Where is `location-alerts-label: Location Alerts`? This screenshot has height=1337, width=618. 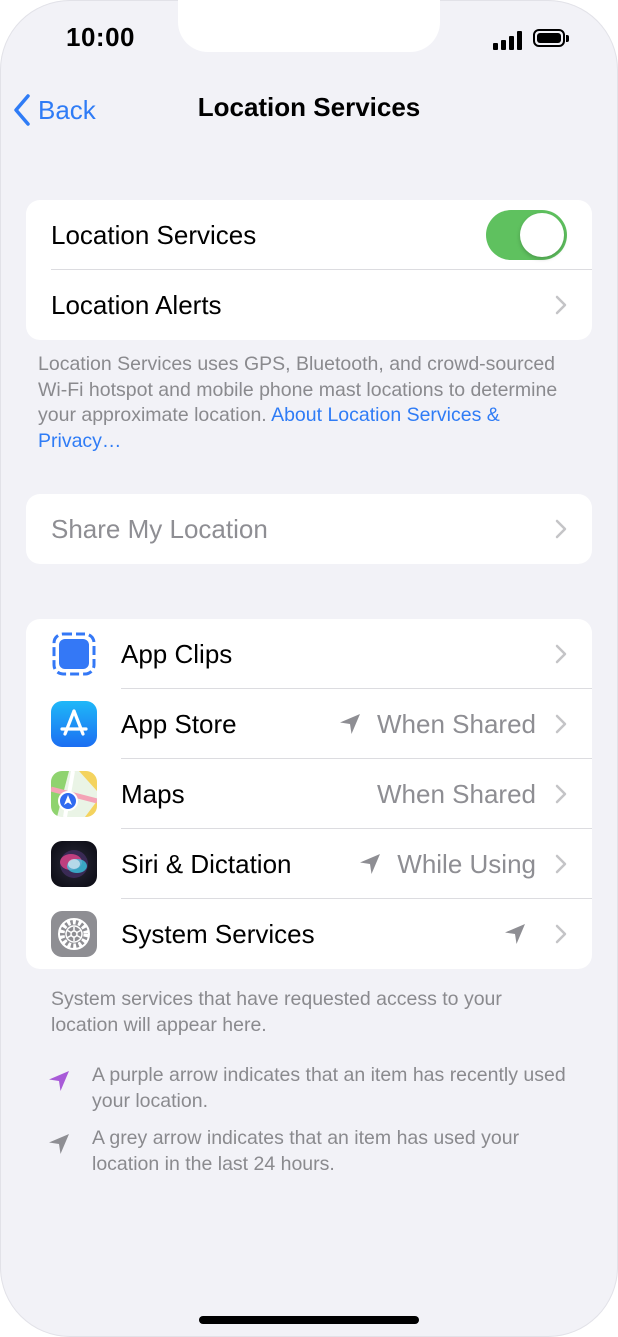 location-alerts-label: Location Alerts is located at coordinates (136, 304).